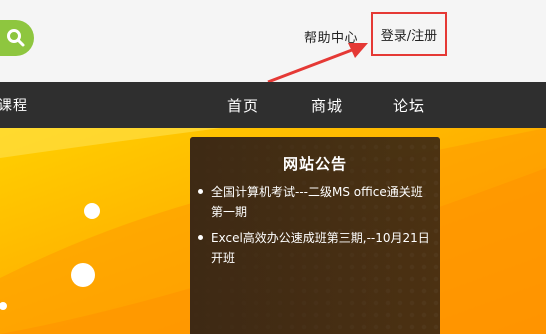 The width and height of the screenshot is (546, 334). What do you see at coordinates (327, 105) in the screenshot?
I see `nav-item-mall: 商城` at bounding box center [327, 105].